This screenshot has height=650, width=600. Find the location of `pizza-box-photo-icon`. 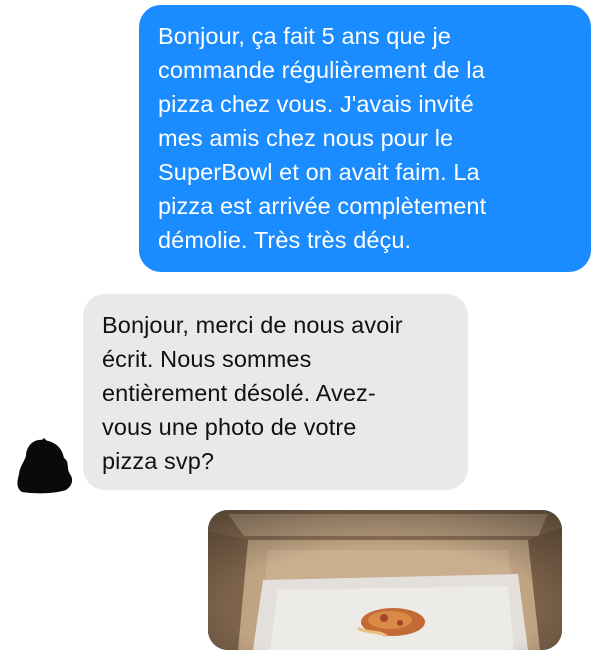

pizza-box-photo-icon is located at coordinates (385, 580).